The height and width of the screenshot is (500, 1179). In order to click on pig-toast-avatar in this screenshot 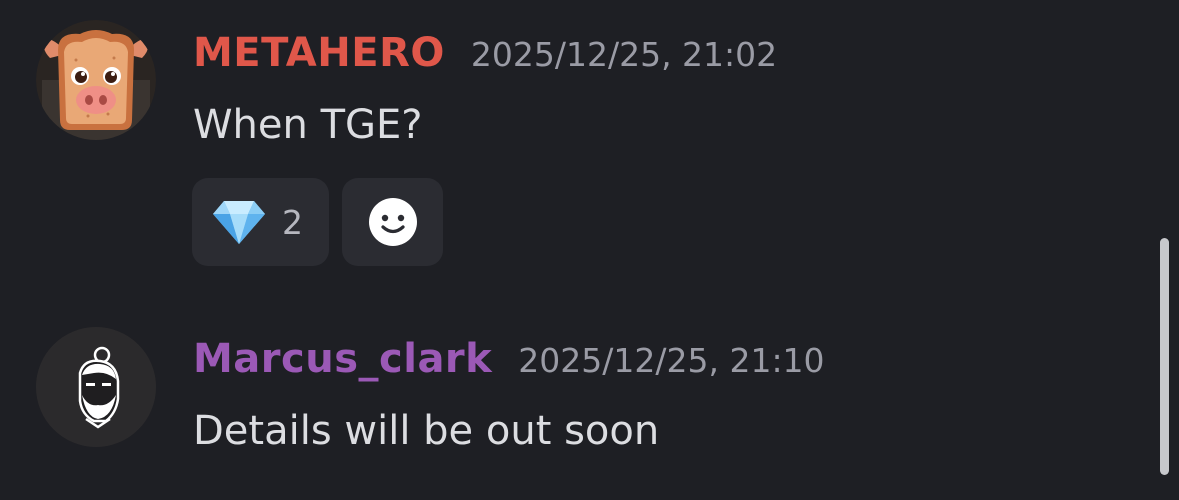, I will do `click(96, 80)`.